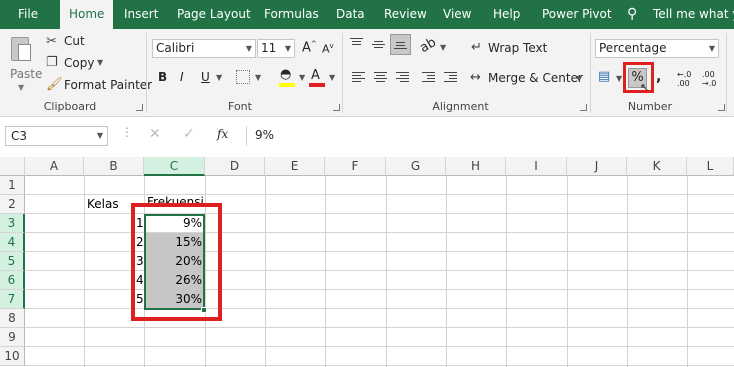 This screenshot has width=734, height=367. What do you see at coordinates (315, 75) in the screenshot?
I see `font-color-icon: A` at bounding box center [315, 75].